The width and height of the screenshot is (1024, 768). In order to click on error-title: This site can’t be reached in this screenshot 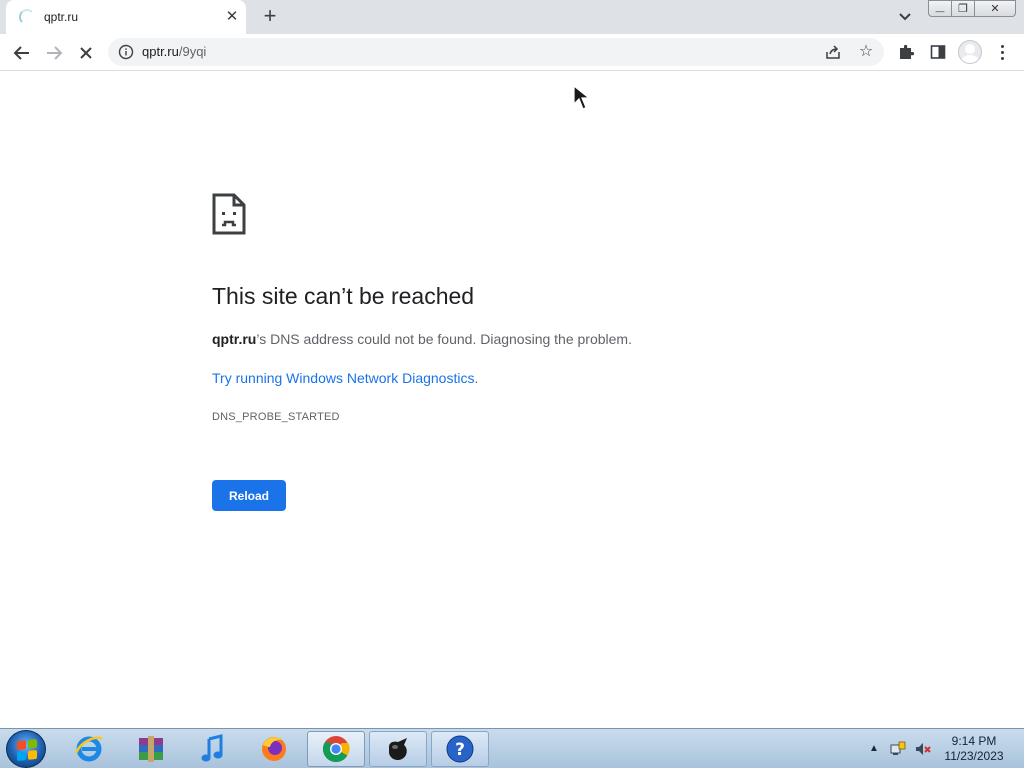, I will do `click(343, 296)`.